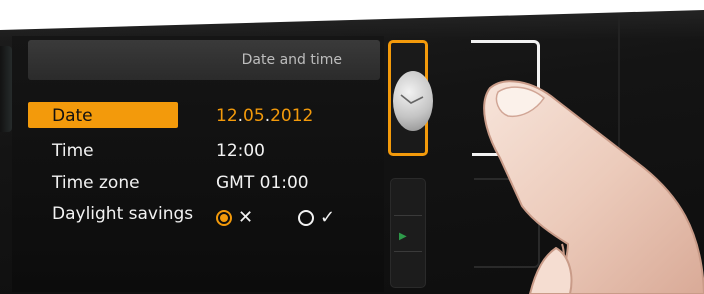  I want to click on row-label-daylight-savings: Daylight savings, so click(123, 214).